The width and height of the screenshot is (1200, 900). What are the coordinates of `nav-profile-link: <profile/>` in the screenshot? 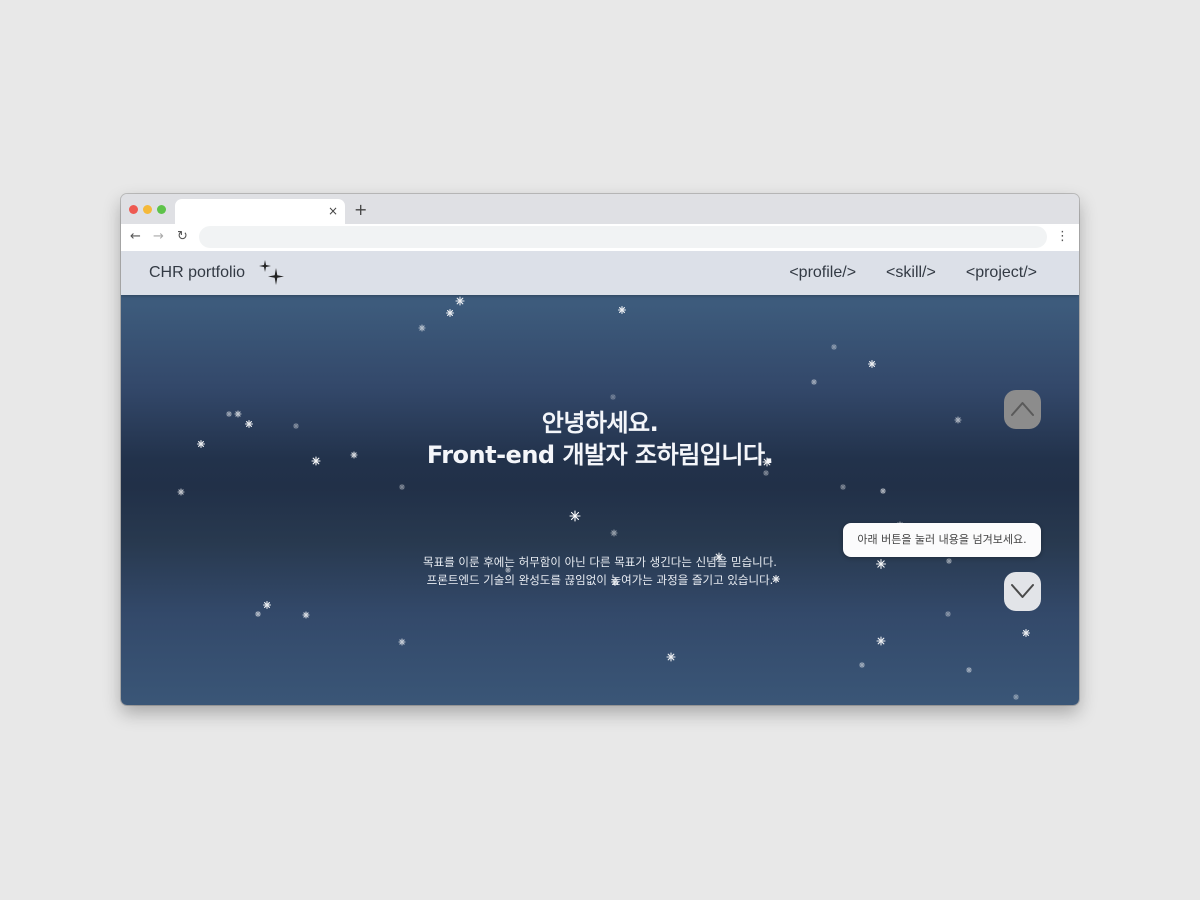 It's located at (822, 273).